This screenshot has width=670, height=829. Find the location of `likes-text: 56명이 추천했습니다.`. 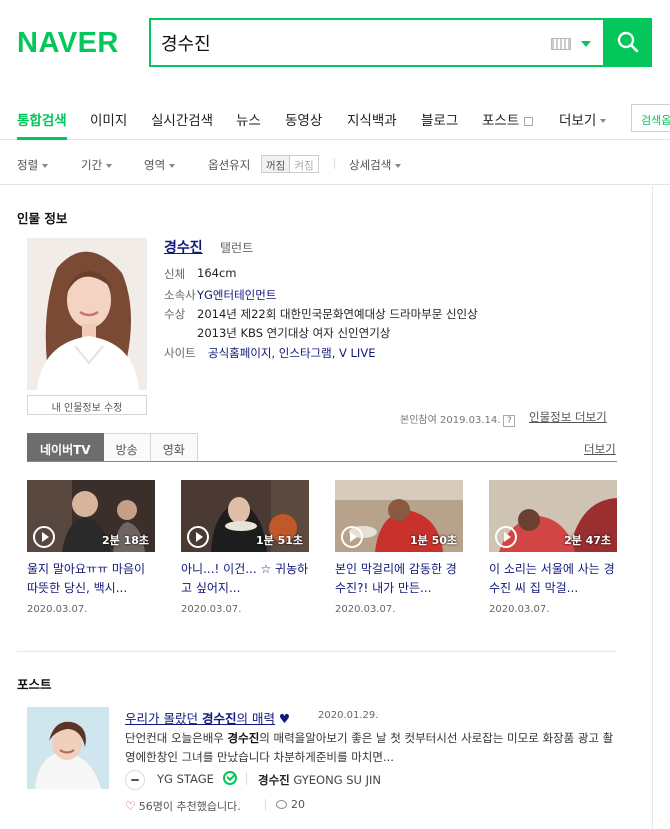

likes-text: 56명이 추천했습니다. is located at coordinates (189, 806).